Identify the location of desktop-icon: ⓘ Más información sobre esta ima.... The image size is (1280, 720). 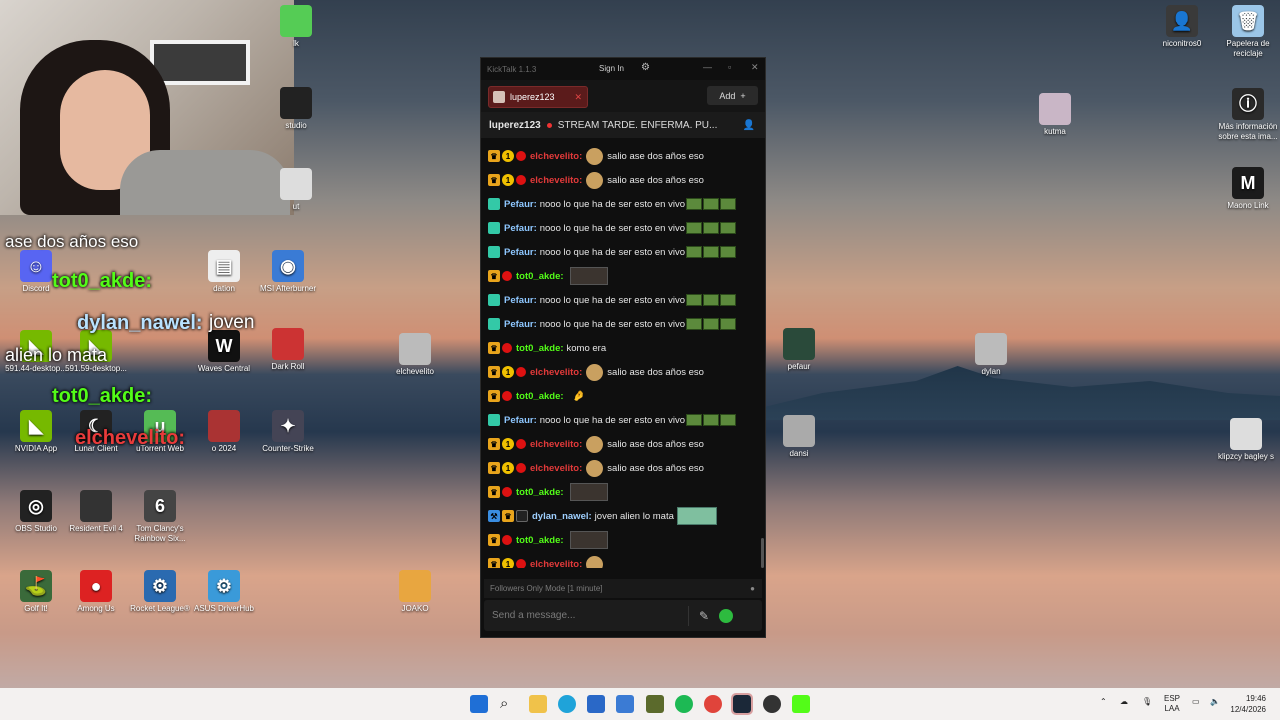
(1246, 115).